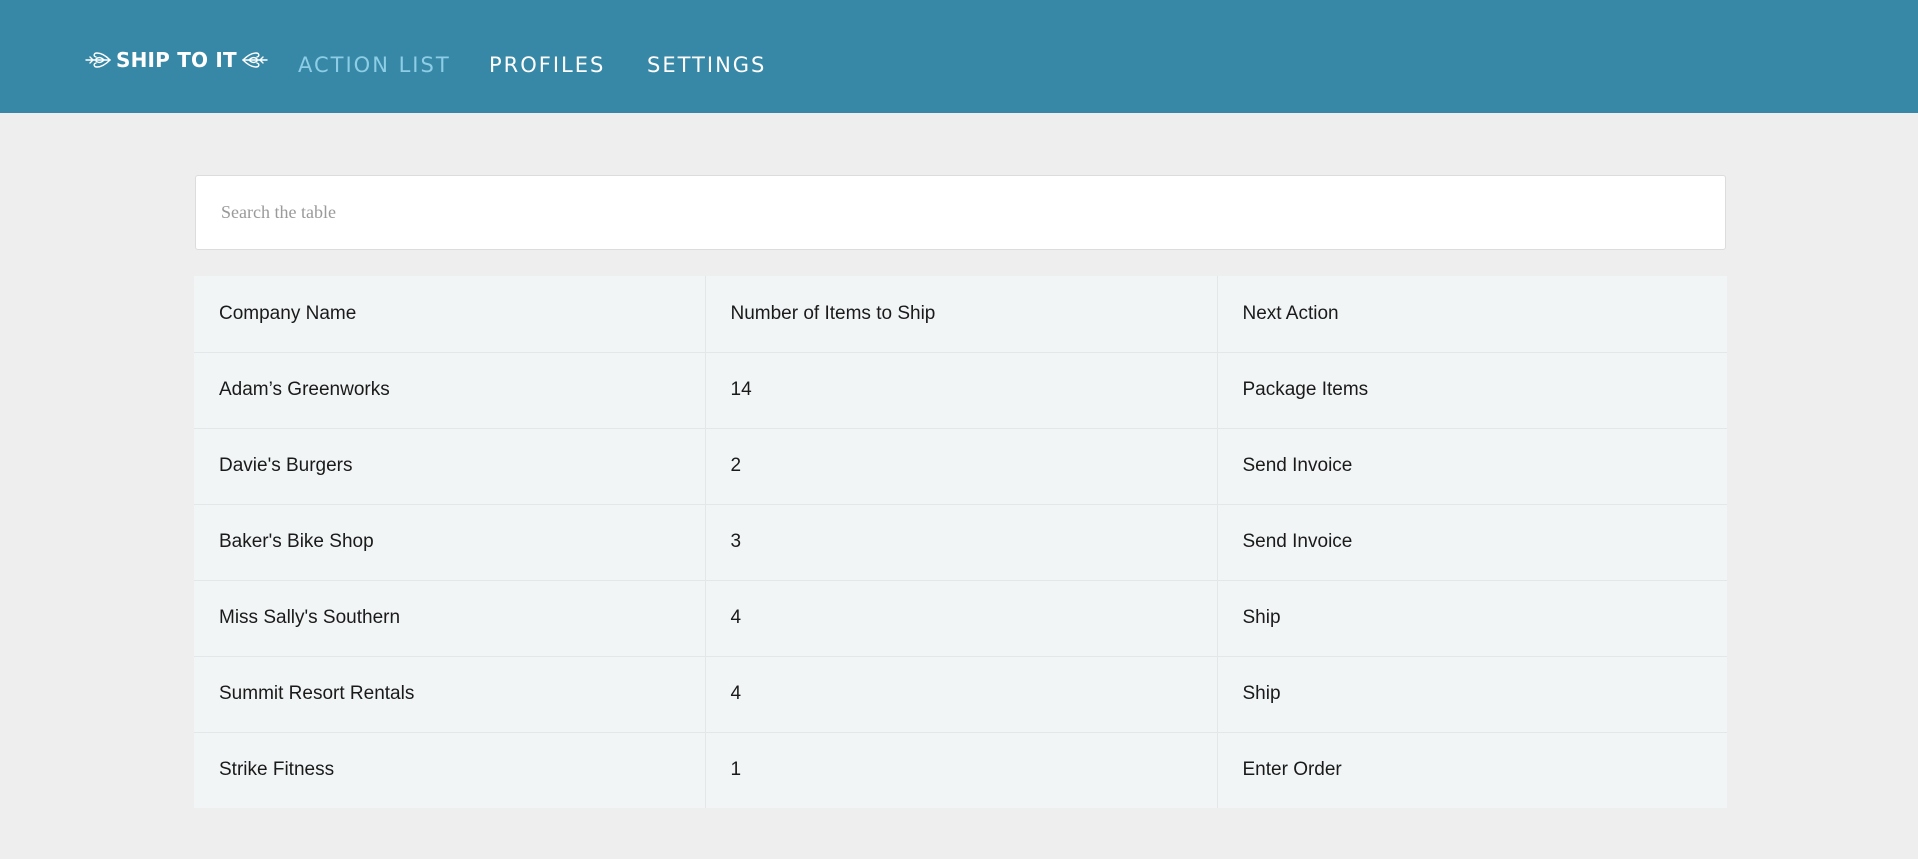 This screenshot has width=1918, height=859. What do you see at coordinates (98, 60) in the screenshot?
I see `flourish-left-icon` at bounding box center [98, 60].